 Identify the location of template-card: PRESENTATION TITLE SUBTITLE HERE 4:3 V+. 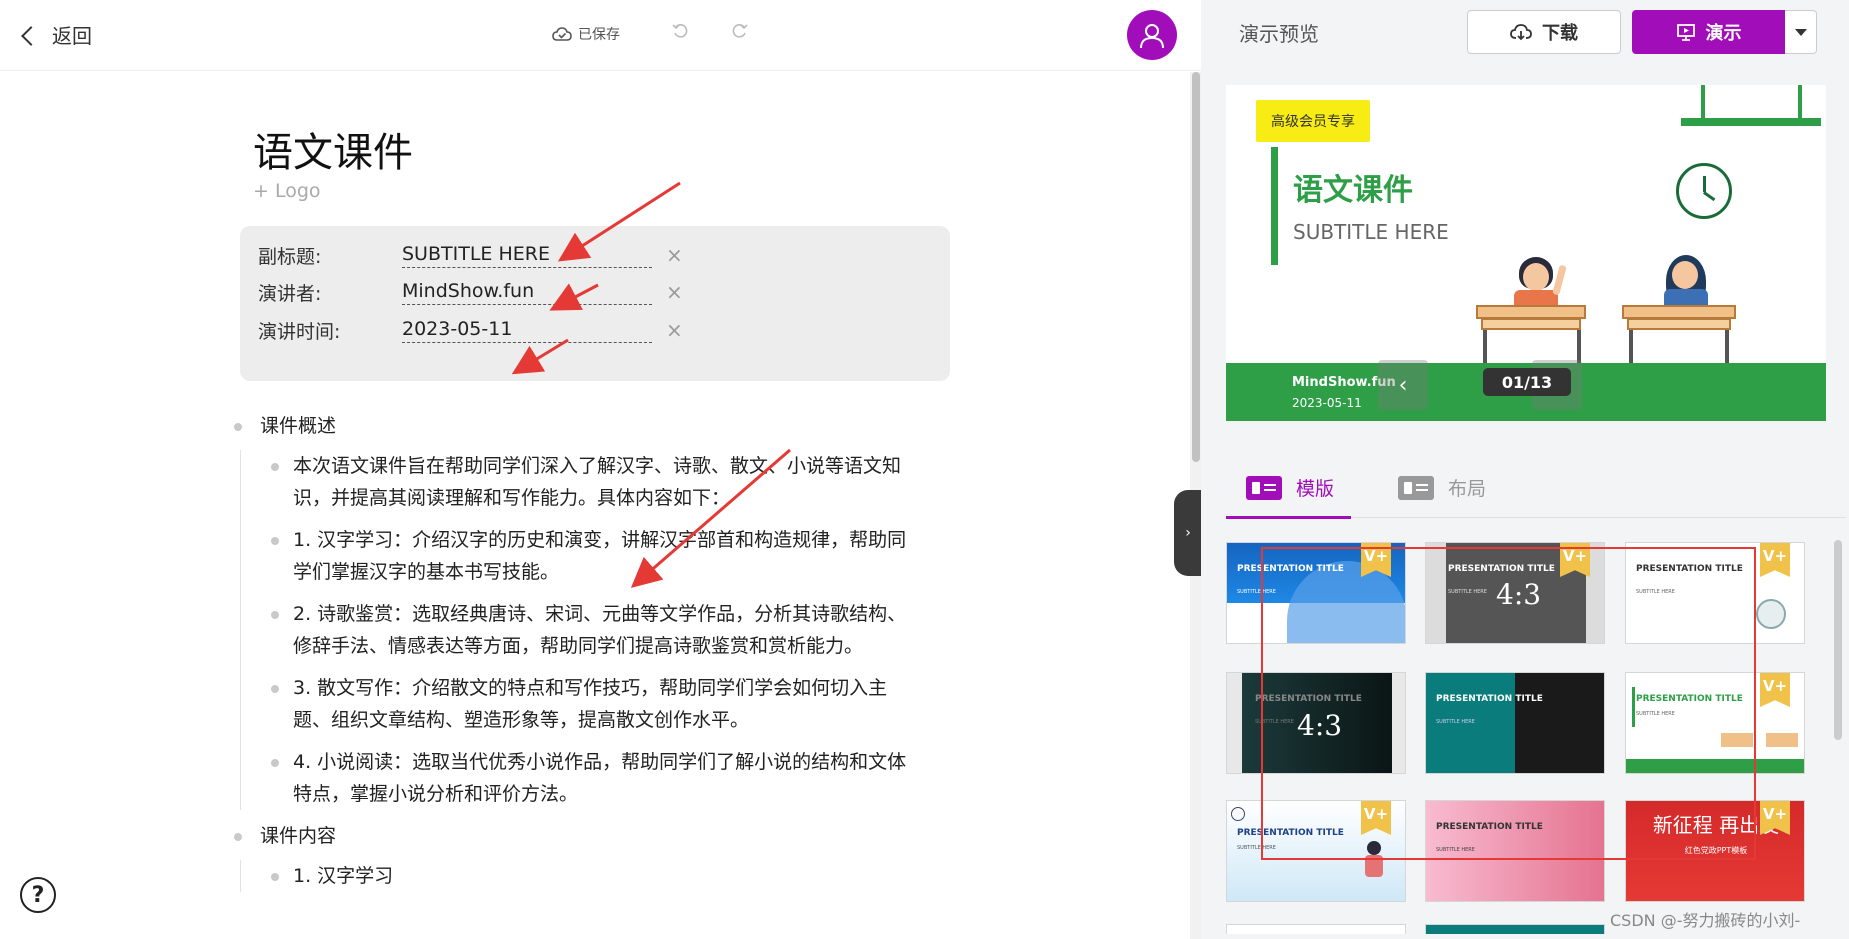
(1515, 593).